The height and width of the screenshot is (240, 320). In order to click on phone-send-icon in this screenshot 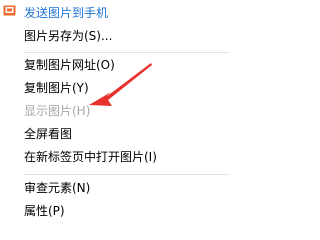, I will do `click(9, 10)`.